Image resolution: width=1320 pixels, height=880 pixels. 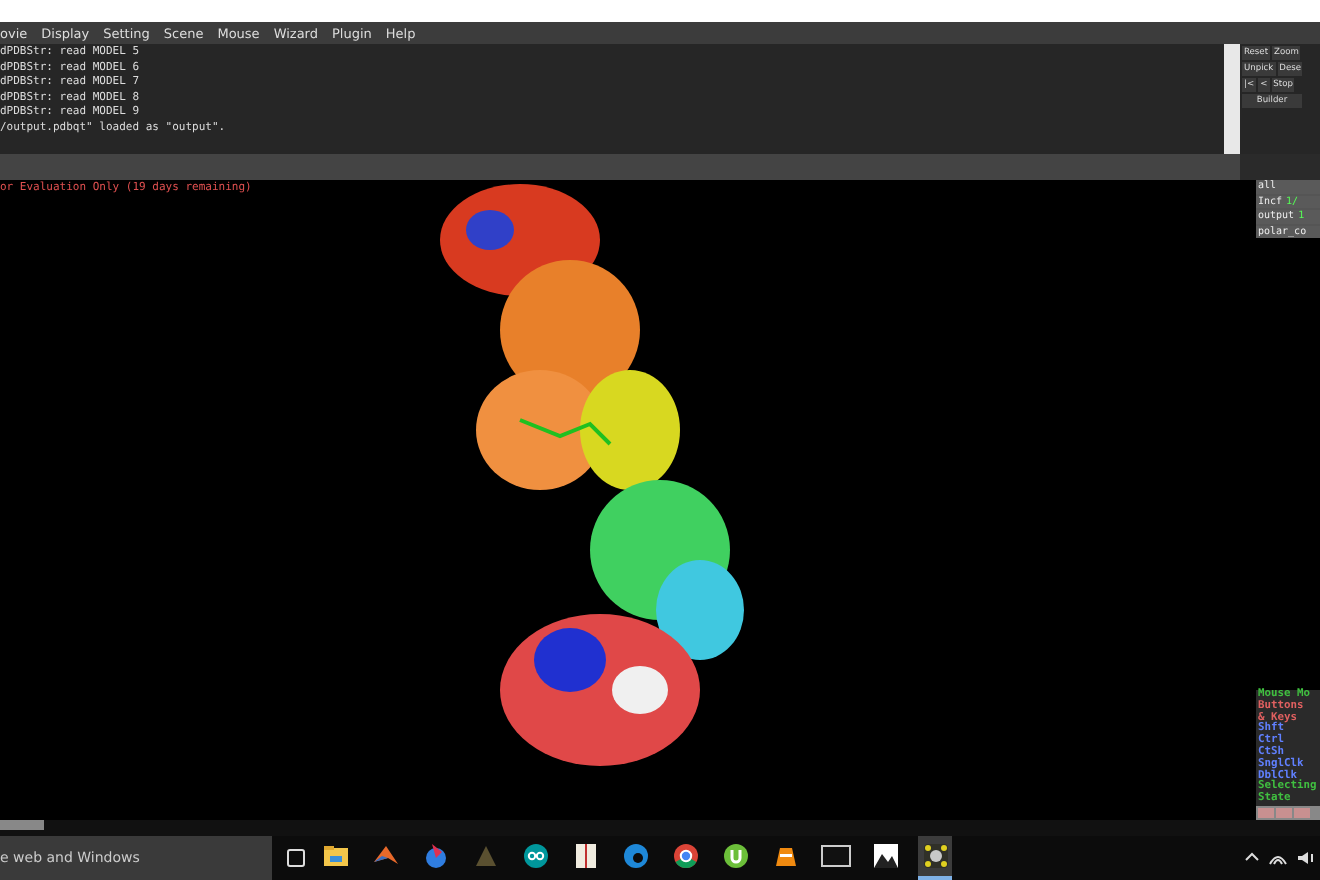 What do you see at coordinates (885, 856) in the screenshot?
I see `image-icon` at bounding box center [885, 856].